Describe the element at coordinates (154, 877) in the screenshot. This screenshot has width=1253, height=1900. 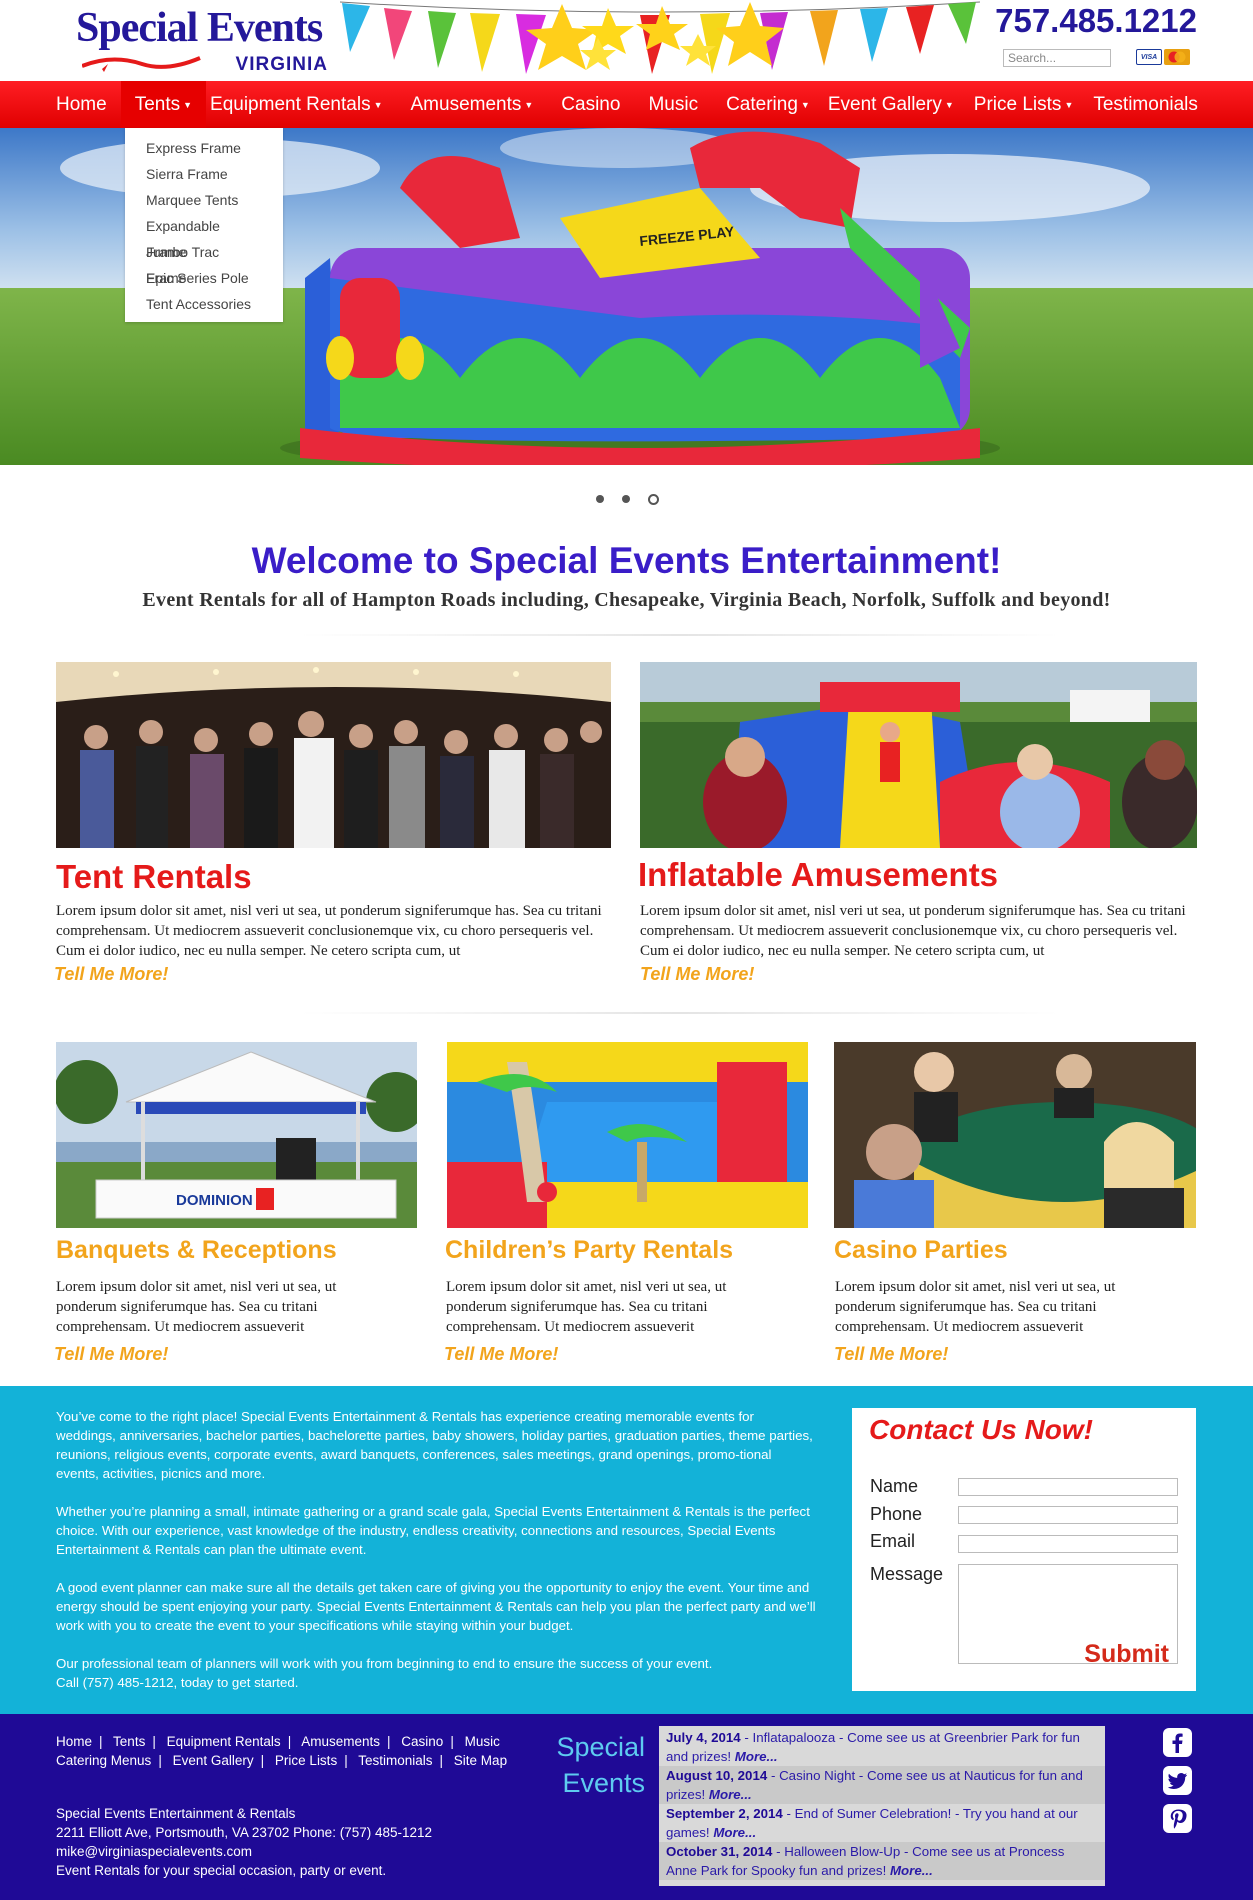
I see `tent-rentals-title: Tent Rentals` at that location.